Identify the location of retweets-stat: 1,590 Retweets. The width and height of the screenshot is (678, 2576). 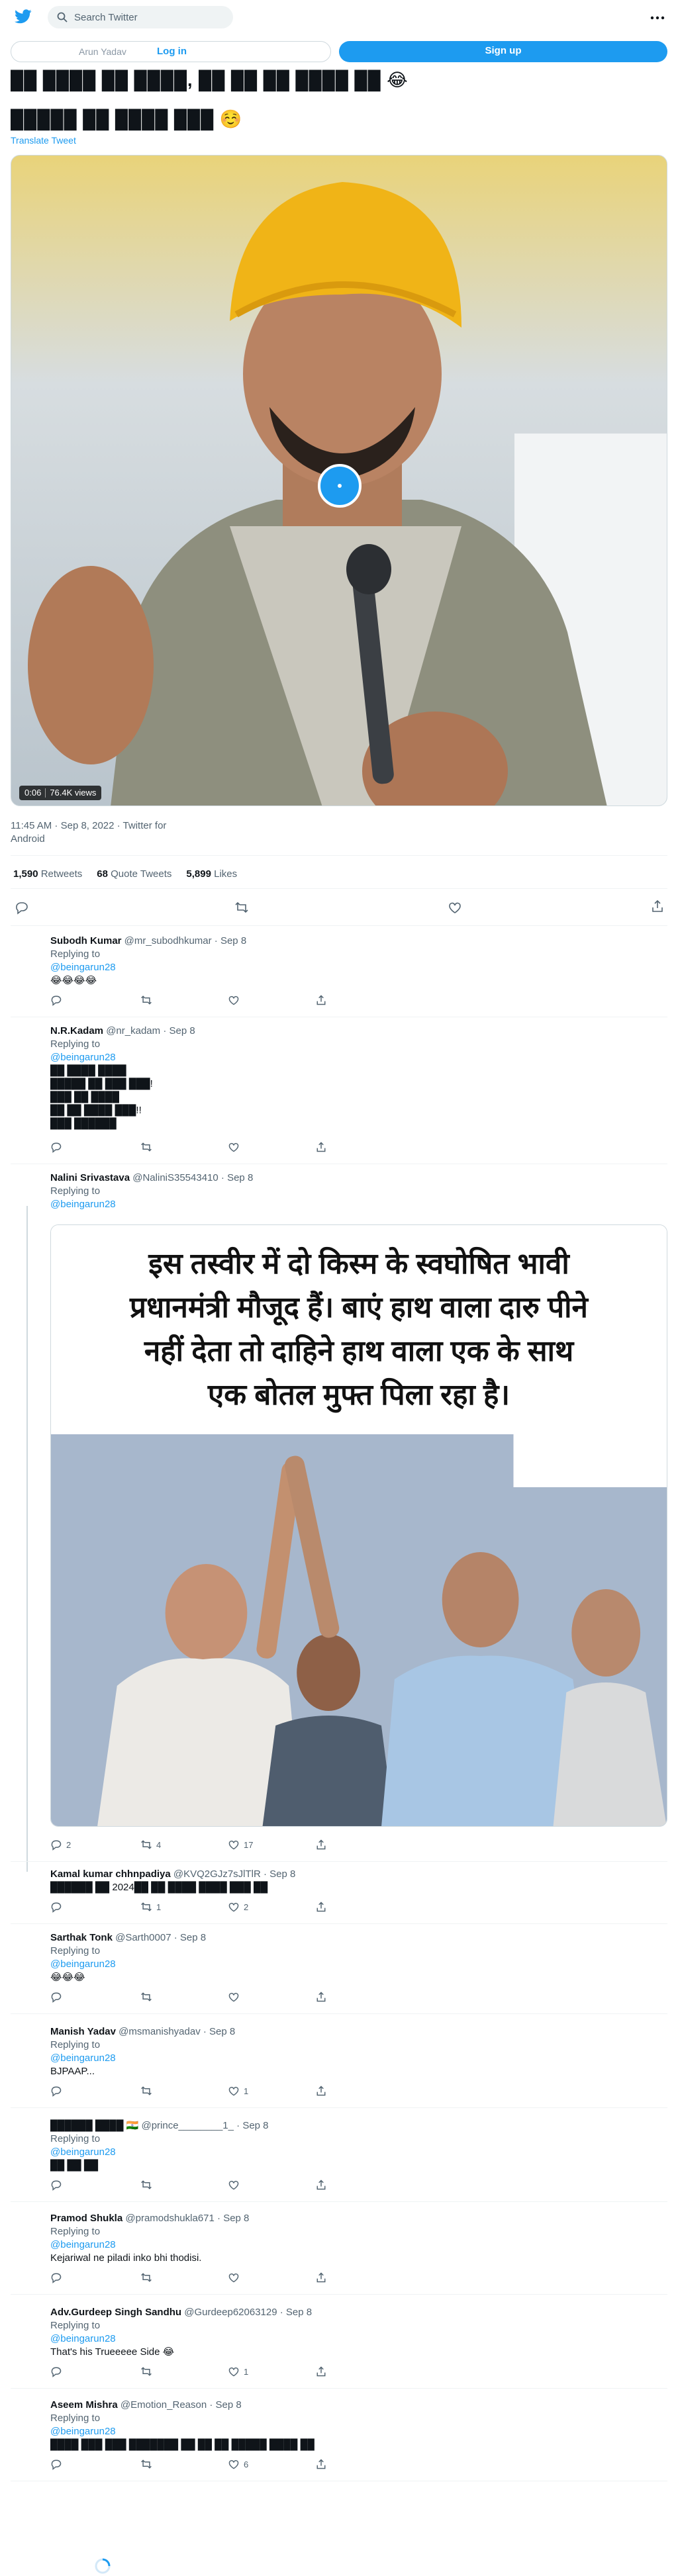
(47, 874).